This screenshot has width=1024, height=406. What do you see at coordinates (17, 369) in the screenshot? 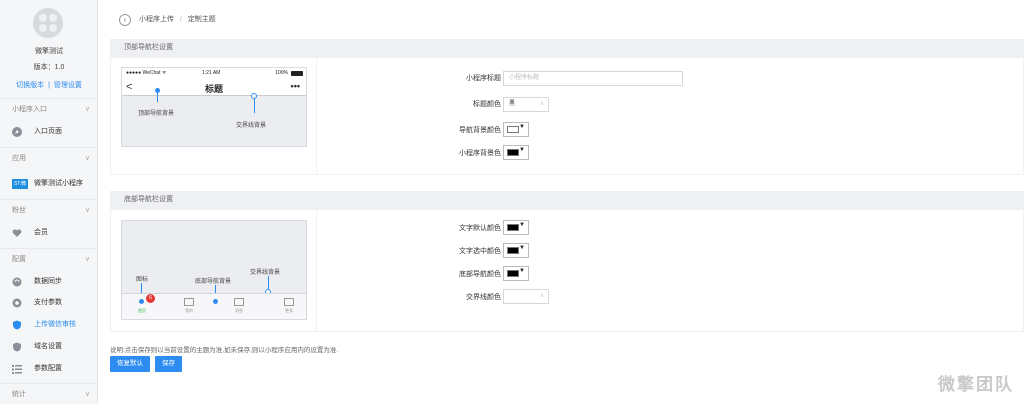
I see `list-icon` at bounding box center [17, 369].